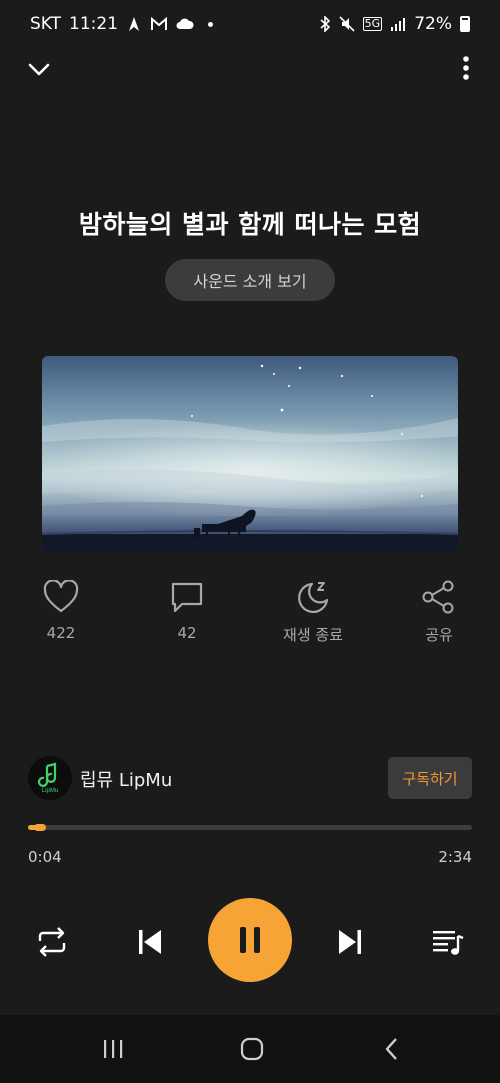 This screenshot has height=1083, width=500. I want to click on system-navigation-bar, so click(250, 1049).